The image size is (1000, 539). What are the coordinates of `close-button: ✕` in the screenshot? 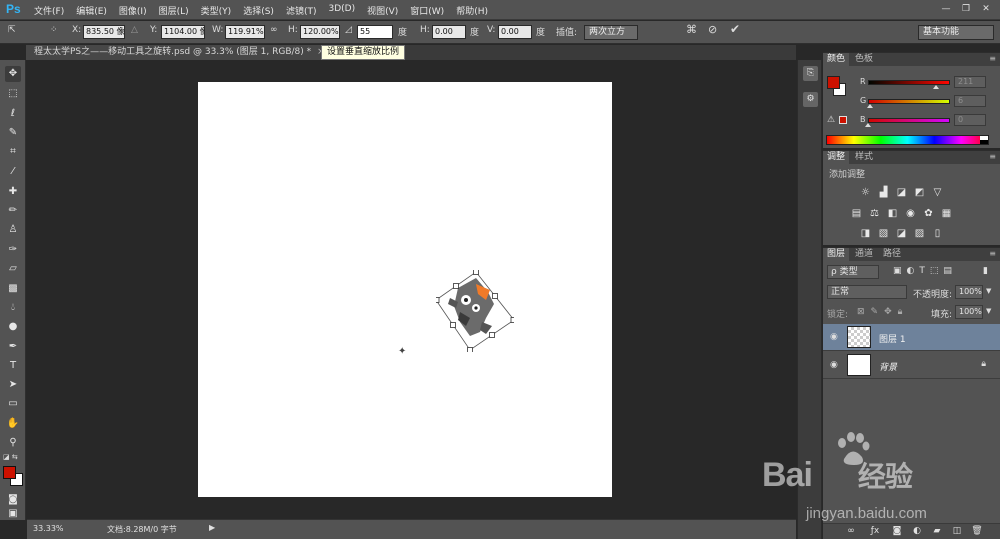 It's located at (986, 9).